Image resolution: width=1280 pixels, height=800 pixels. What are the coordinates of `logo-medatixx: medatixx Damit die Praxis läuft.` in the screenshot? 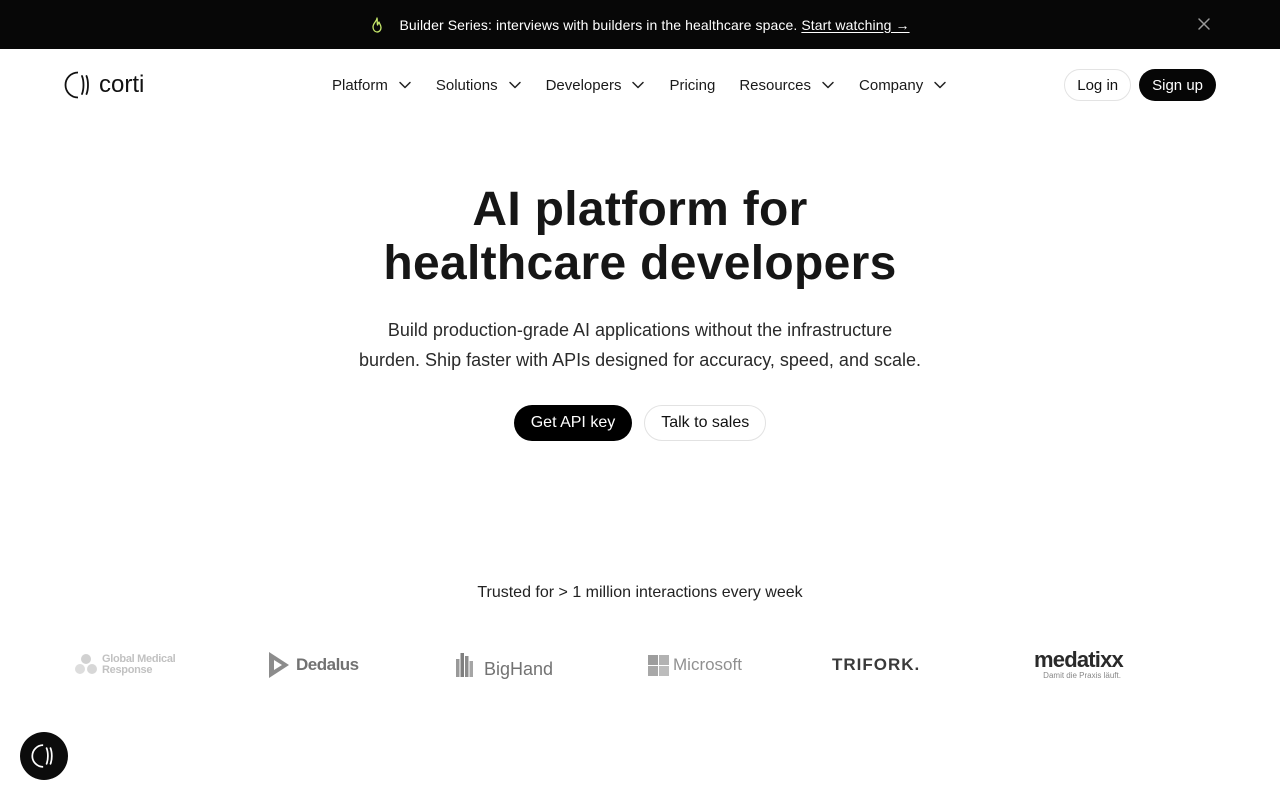 It's located at (1079, 665).